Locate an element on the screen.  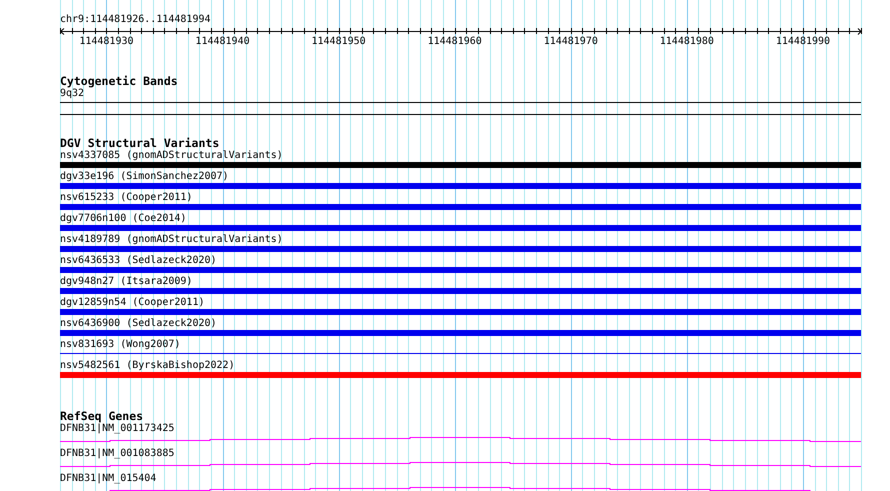
feature-label: DFNB31|NM_001083885 is located at coordinates (117, 453).